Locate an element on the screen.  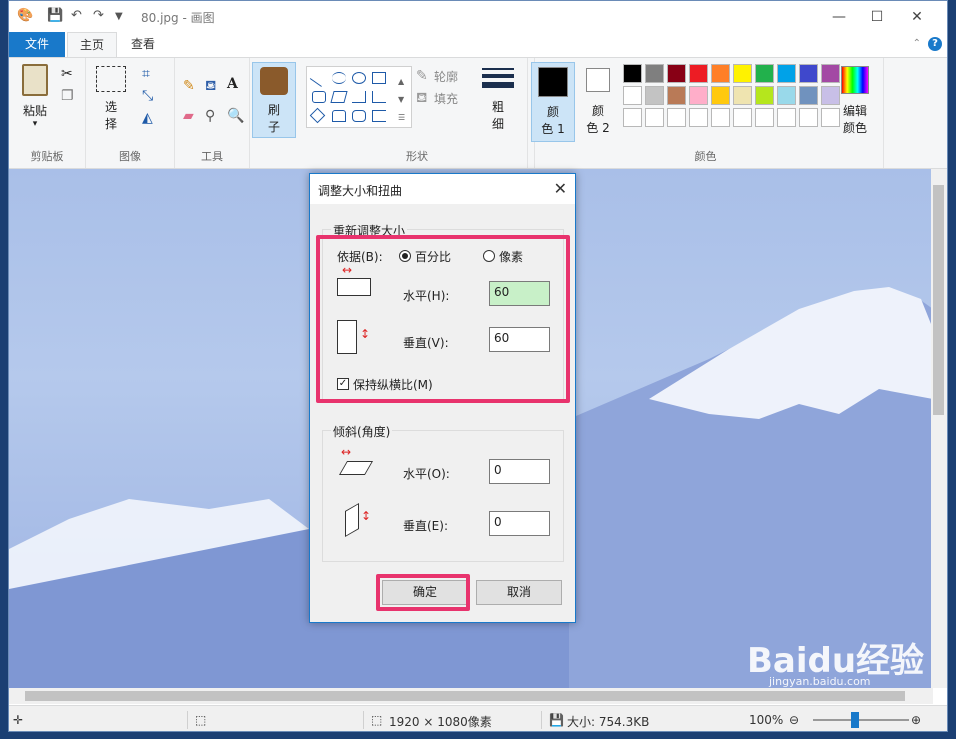
image-dimensions: 1920 × 1080像素 is located at coordinates (440, 722).